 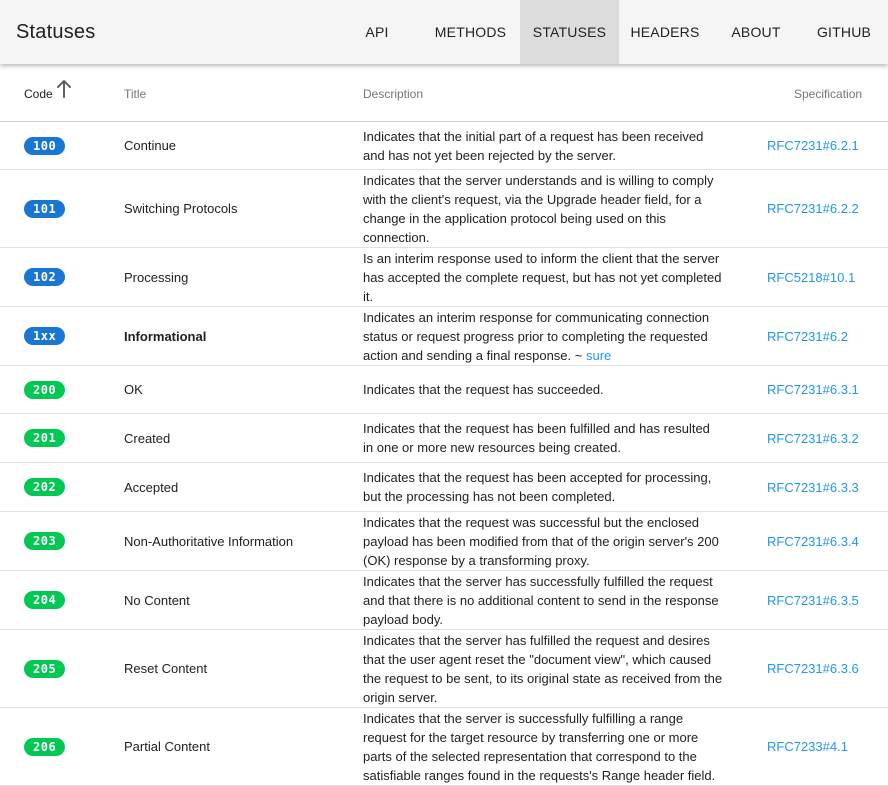 I want to click on status-title: Continue, so click(x=150, y=145).